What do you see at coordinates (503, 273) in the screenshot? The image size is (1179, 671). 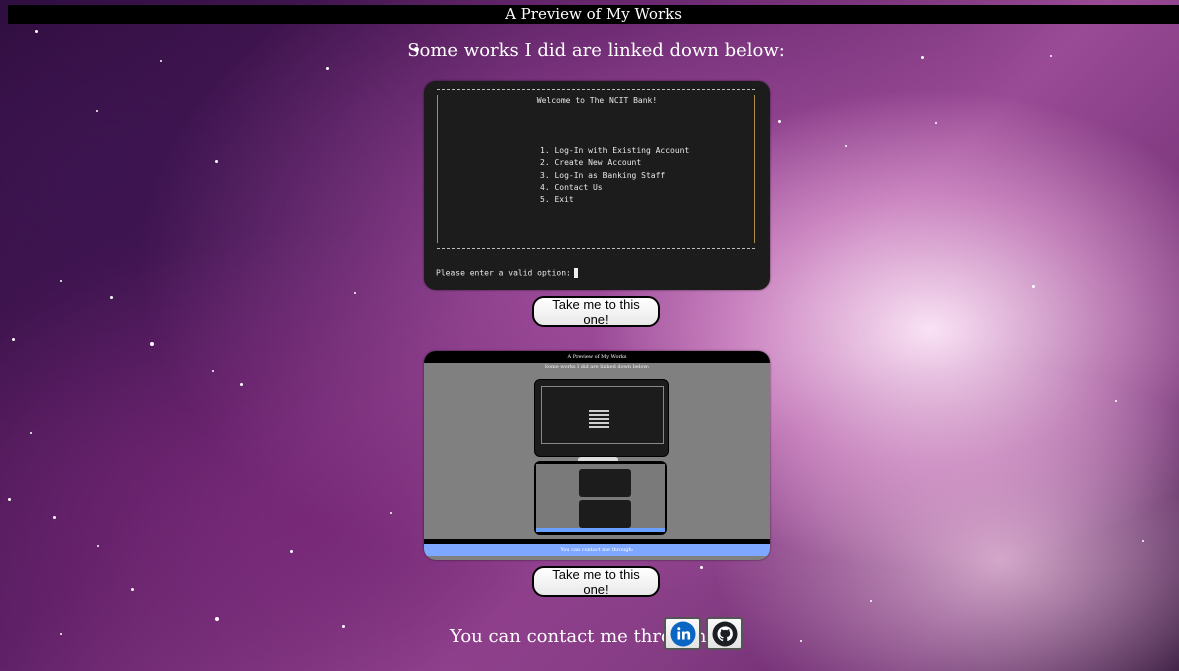 I see `bank-prompt-text: Please enter a valid option:` at bounding box center [503, 273].